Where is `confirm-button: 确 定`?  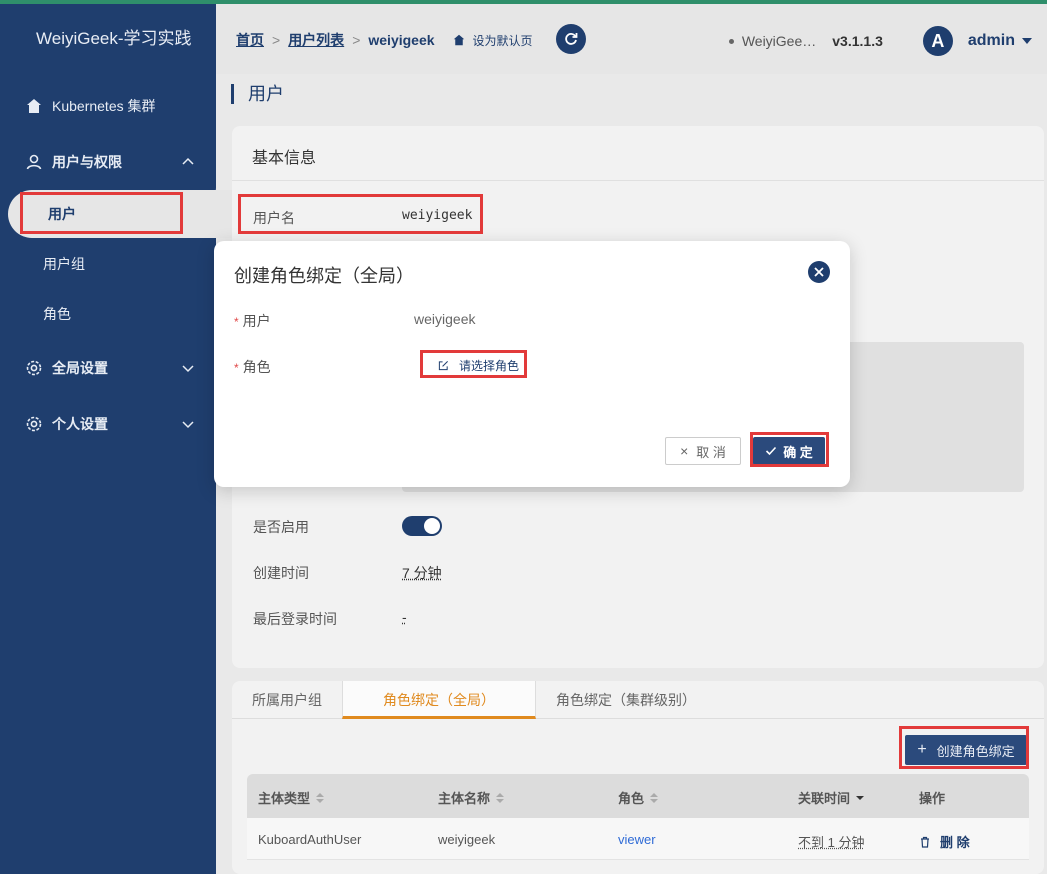 confirm-button: 确 定 is located at coordinates (789, 451).